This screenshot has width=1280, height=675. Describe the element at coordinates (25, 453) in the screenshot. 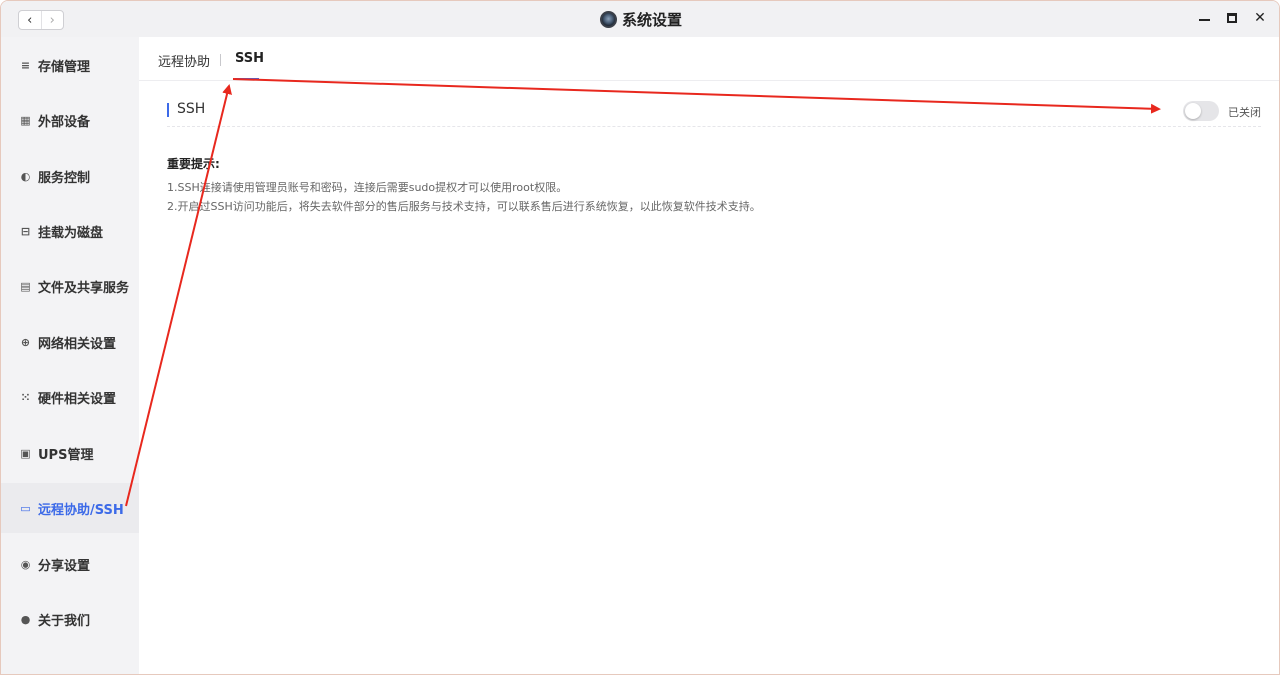

I see `ups-icon: ▣` at that location.